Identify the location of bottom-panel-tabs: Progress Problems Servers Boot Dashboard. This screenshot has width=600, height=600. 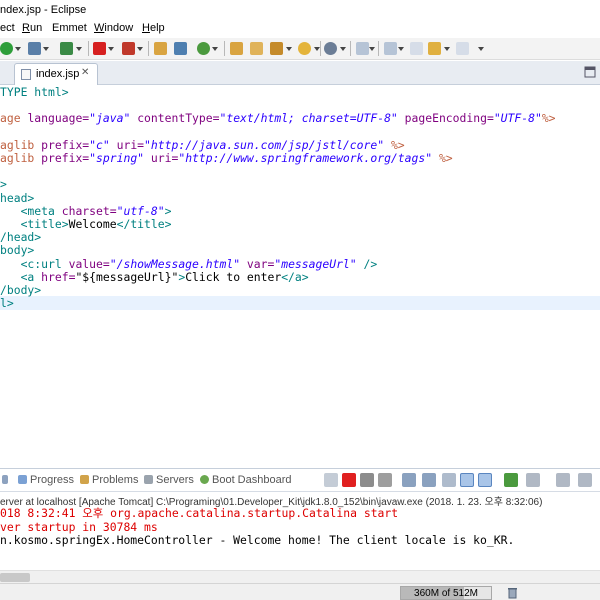
(300, 480).